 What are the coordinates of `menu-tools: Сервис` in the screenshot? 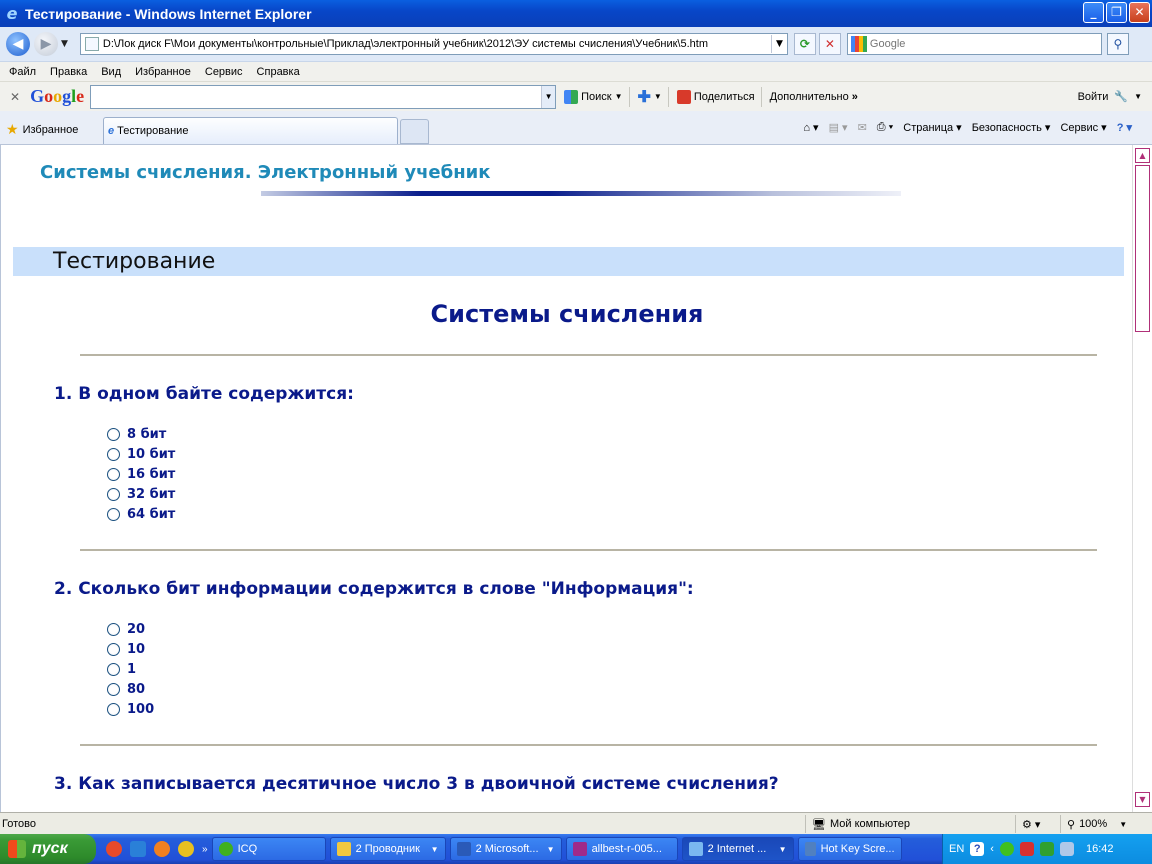 It's located at (224, 72).